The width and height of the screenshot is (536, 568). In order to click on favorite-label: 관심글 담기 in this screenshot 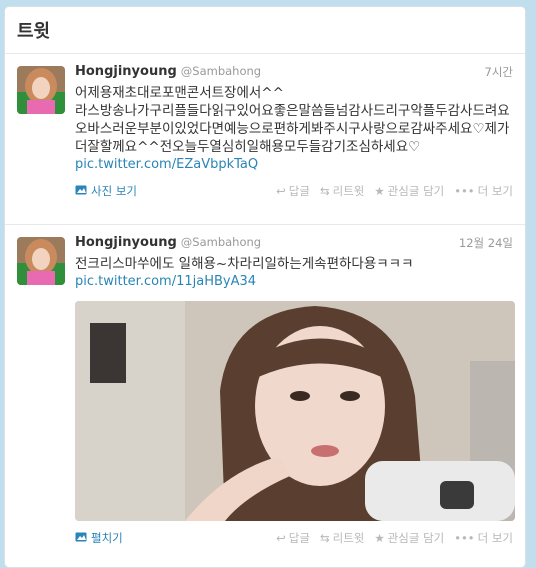, I will do `click(416, 191)`.